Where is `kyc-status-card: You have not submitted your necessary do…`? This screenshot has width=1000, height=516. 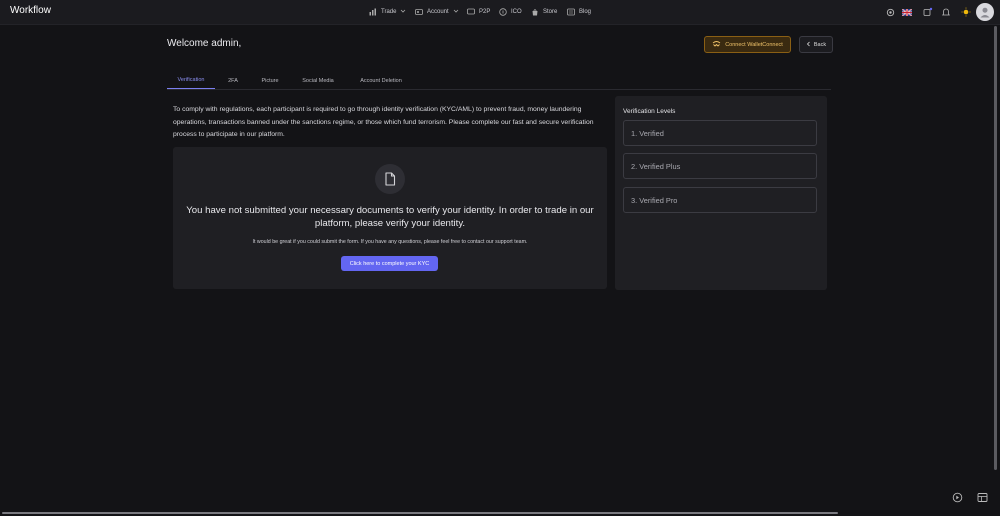 kyc-status-card: You have not submitted your necessary do… is located at coordinates (390, 218).